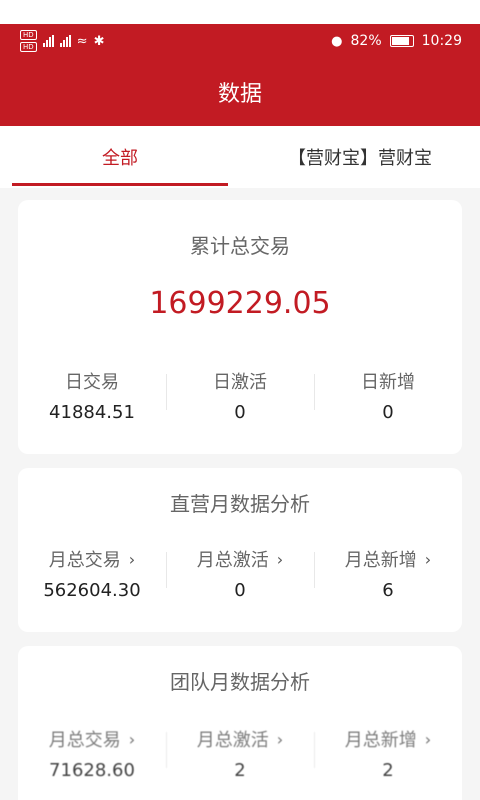 The width and height of the screenshot is (480, 800). I want to click on team-month-activation-stat: 月总激活 › 2, so click(240, 753).